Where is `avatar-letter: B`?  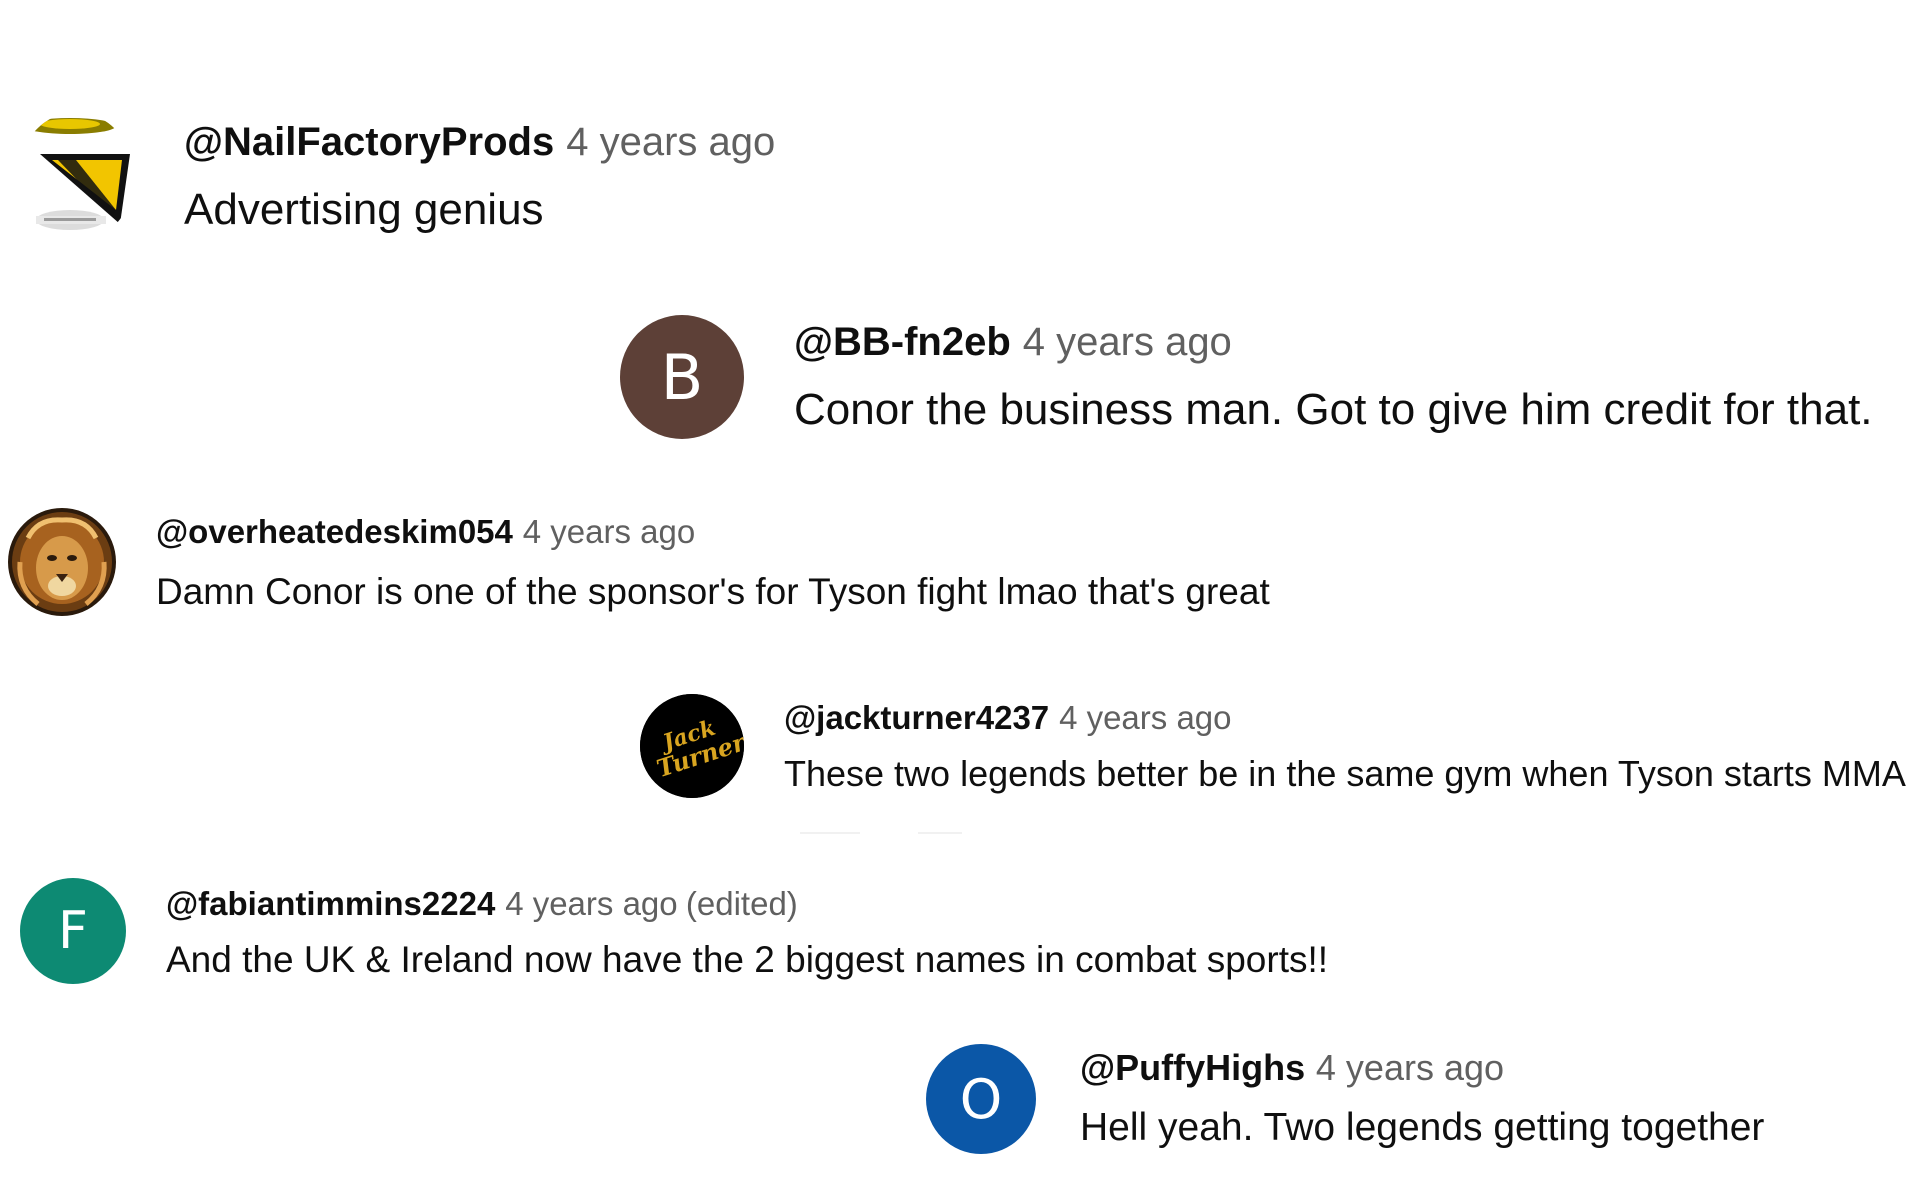
avatar-letter: B is located at coordinates (682, 377).